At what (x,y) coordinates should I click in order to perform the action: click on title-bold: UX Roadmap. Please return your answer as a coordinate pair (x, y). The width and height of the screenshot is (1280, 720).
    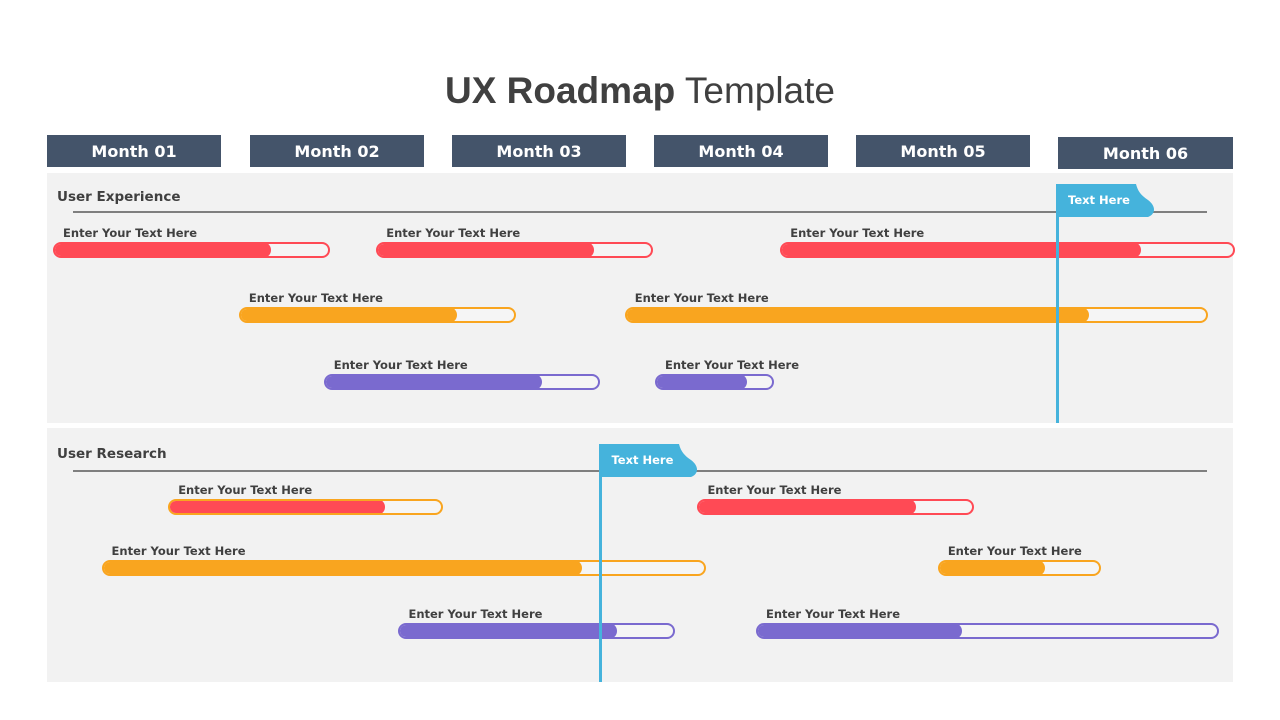
    Looking at the image, I should click on (560, 90).